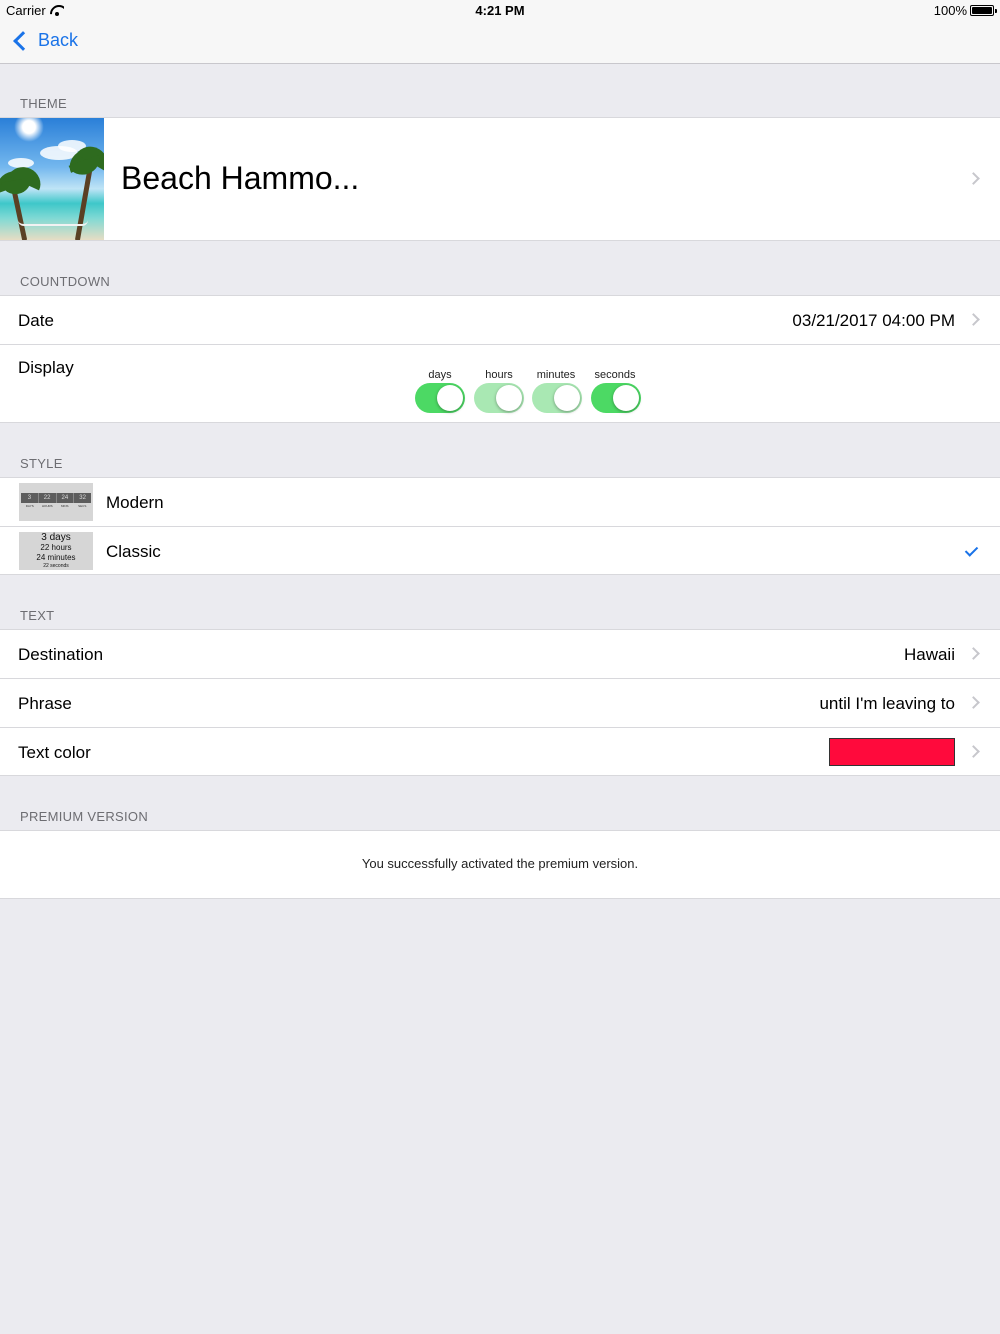  I want to click on section-header-theme: THEME, so click(43, 103).